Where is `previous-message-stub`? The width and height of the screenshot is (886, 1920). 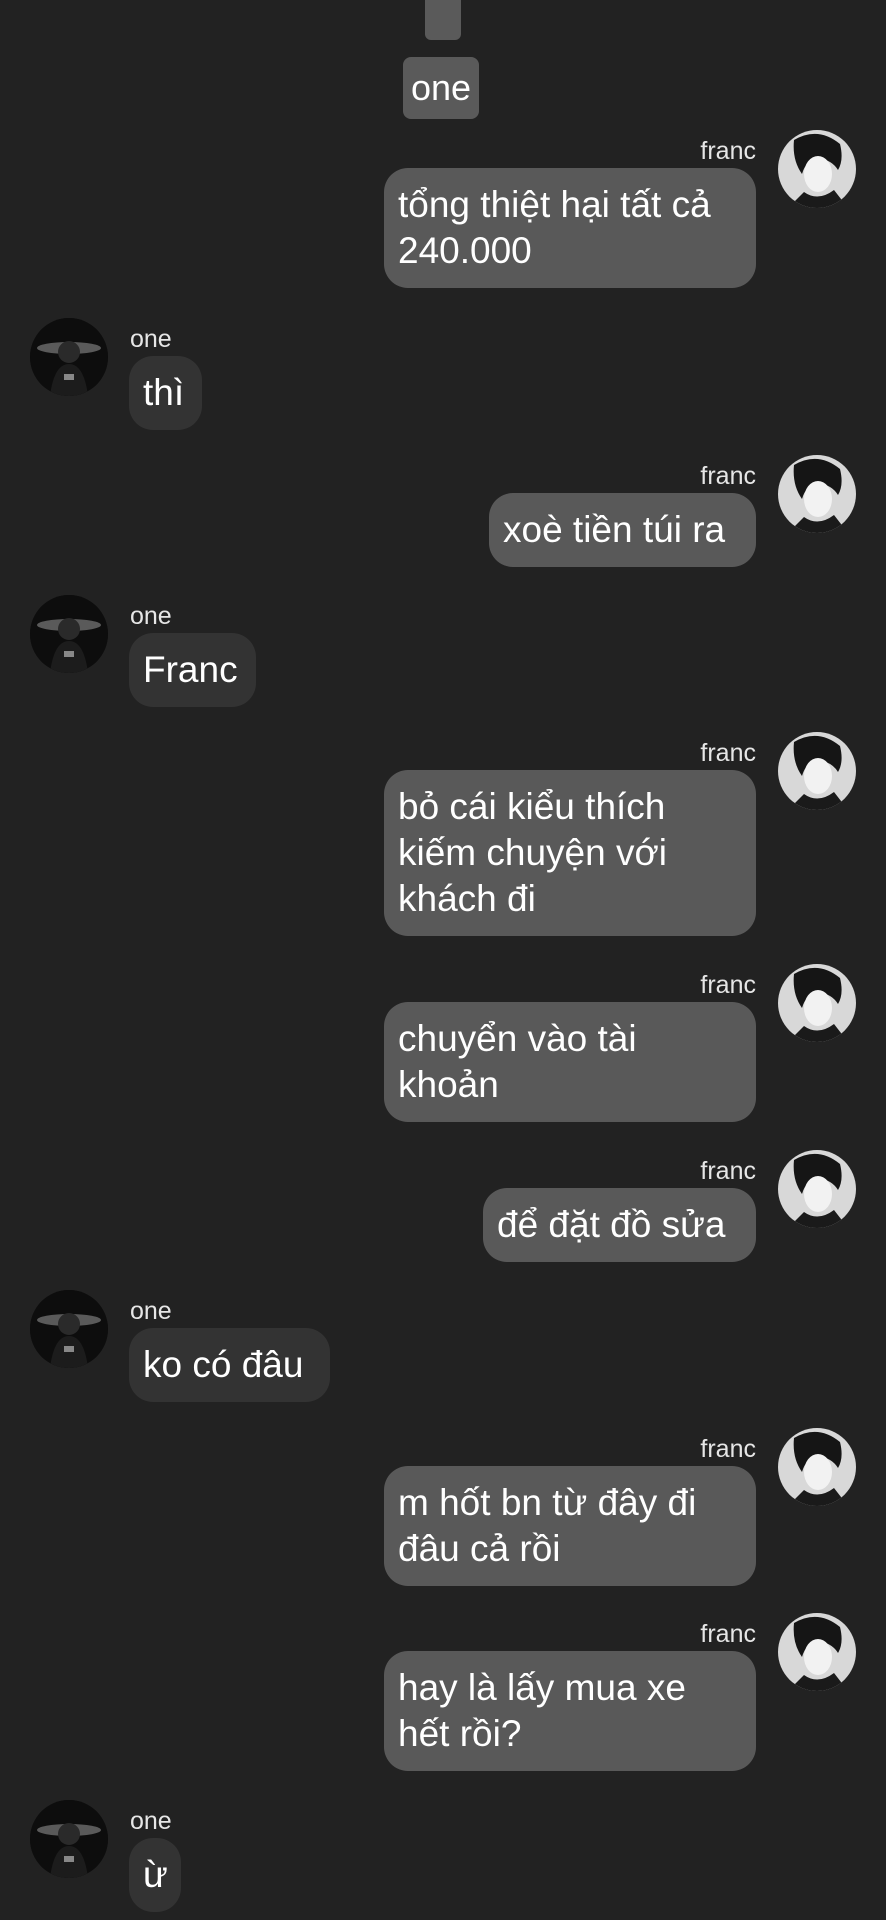
previous-message-stub is located at coordinates (443, 20).